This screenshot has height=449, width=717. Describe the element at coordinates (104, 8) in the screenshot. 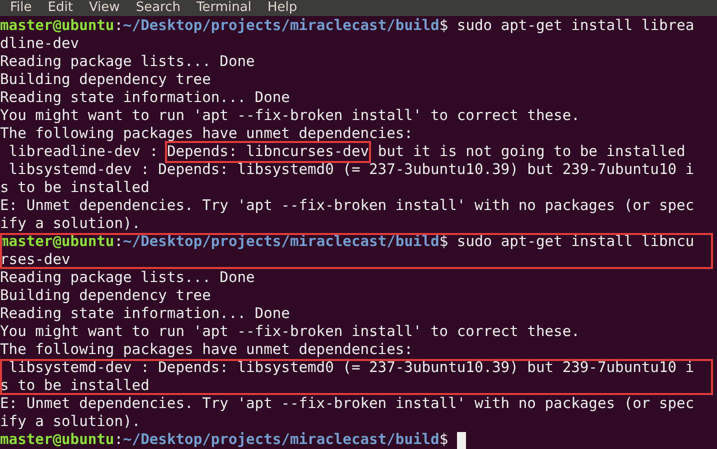

I see `menu-item: View` at that location.